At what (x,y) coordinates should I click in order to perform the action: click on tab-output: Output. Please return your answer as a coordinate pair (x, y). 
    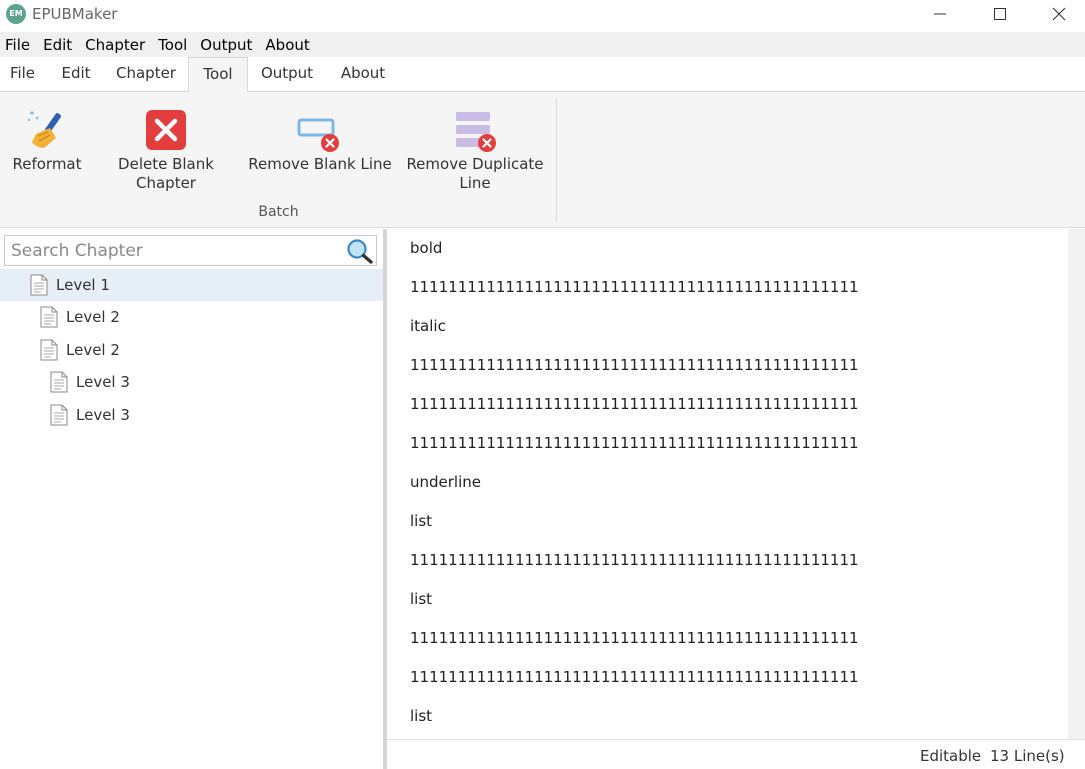
    Looking at the image, I should click on (287, 74).